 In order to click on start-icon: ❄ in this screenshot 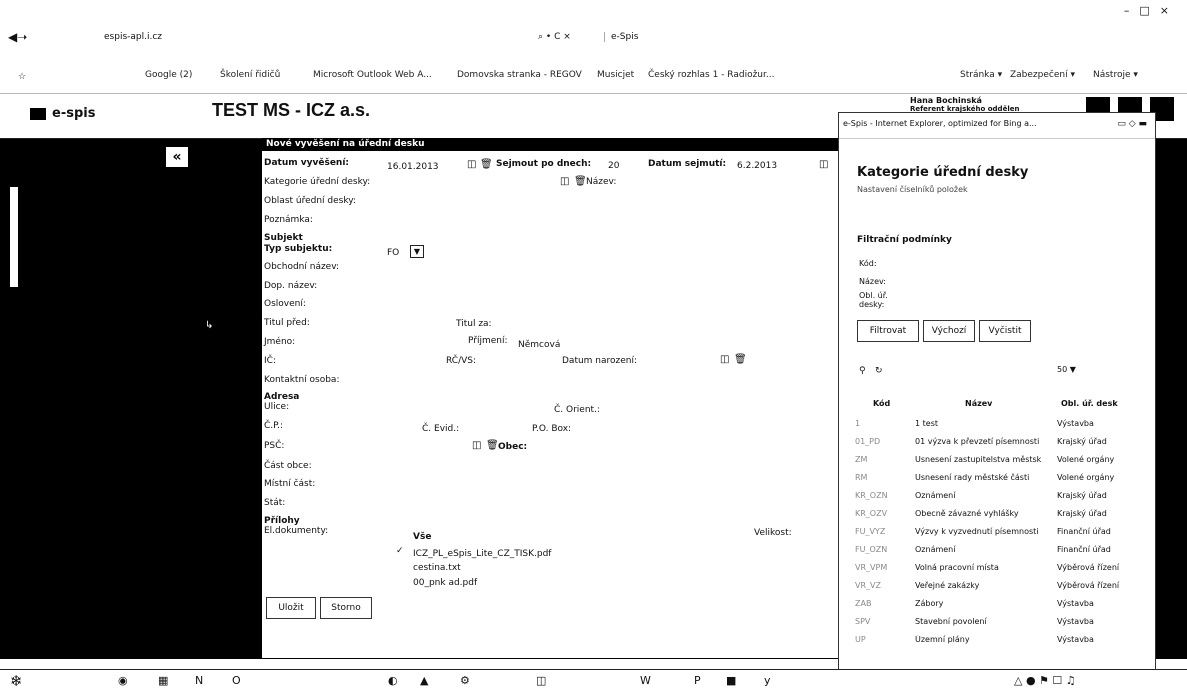, I will do `click(16, 681)`.